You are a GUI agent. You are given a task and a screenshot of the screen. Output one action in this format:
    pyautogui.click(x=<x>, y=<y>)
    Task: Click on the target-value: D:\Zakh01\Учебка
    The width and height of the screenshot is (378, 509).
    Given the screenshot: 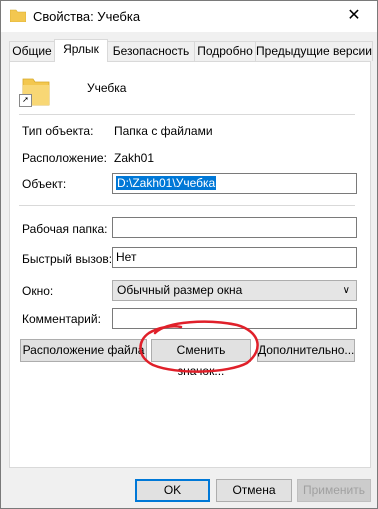 What is the action you would take?
    pyautogui.click(x=166, y=183)
    